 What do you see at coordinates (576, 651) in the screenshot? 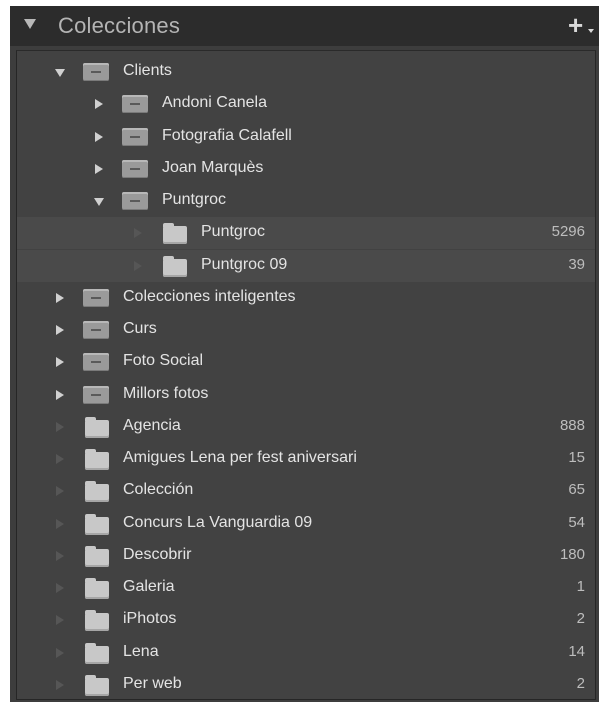
I see `photo-count: 14` at bounding box center [576, 651].